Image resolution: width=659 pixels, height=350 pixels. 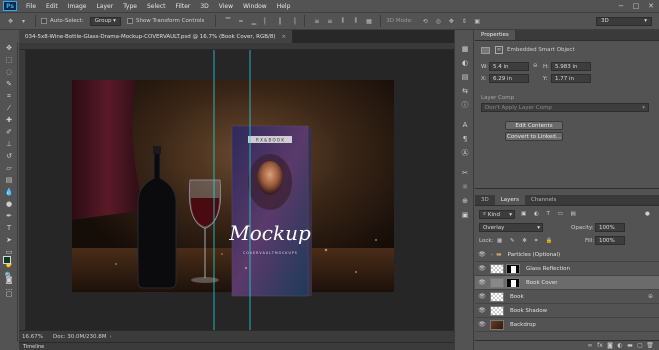 I want to click on quick-select-tool-icon: ✎, so click(x=9, y=84).